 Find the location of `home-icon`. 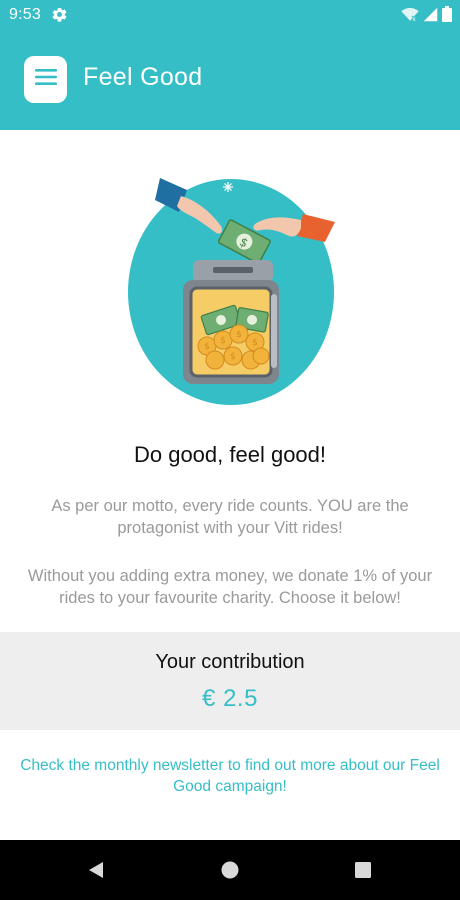

home-icon is located at coordinates (230, 870).